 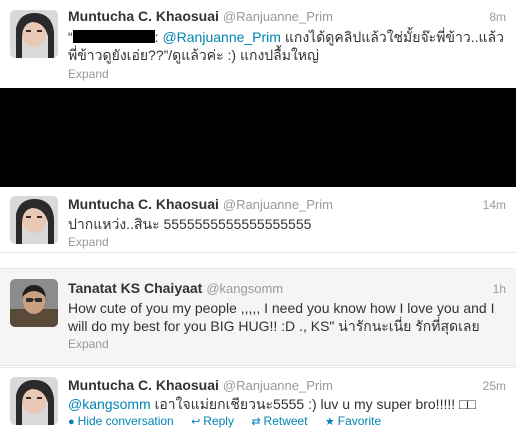 What do you see at coordinates (218, 421) in the screenshot?
I see `reply-label: Reply` at bounding box center [218, 421].